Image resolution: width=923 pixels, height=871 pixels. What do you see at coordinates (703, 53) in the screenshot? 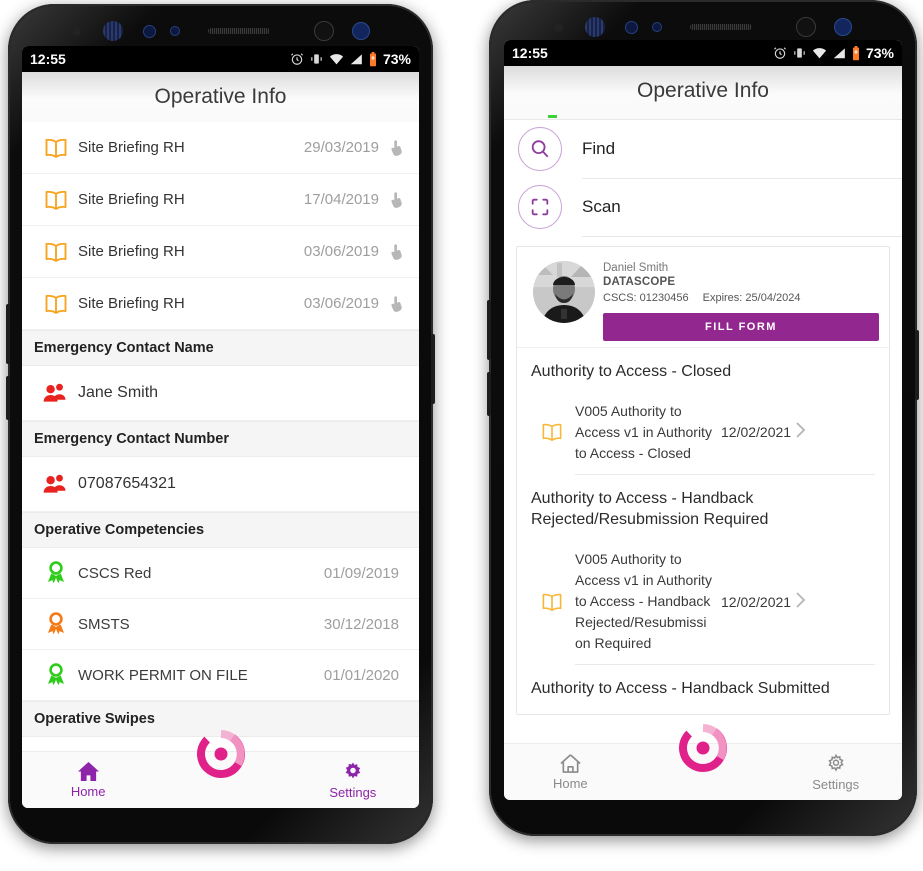
I see `status-bar-right: 12:55 73%` at bounding box center [703, 53].